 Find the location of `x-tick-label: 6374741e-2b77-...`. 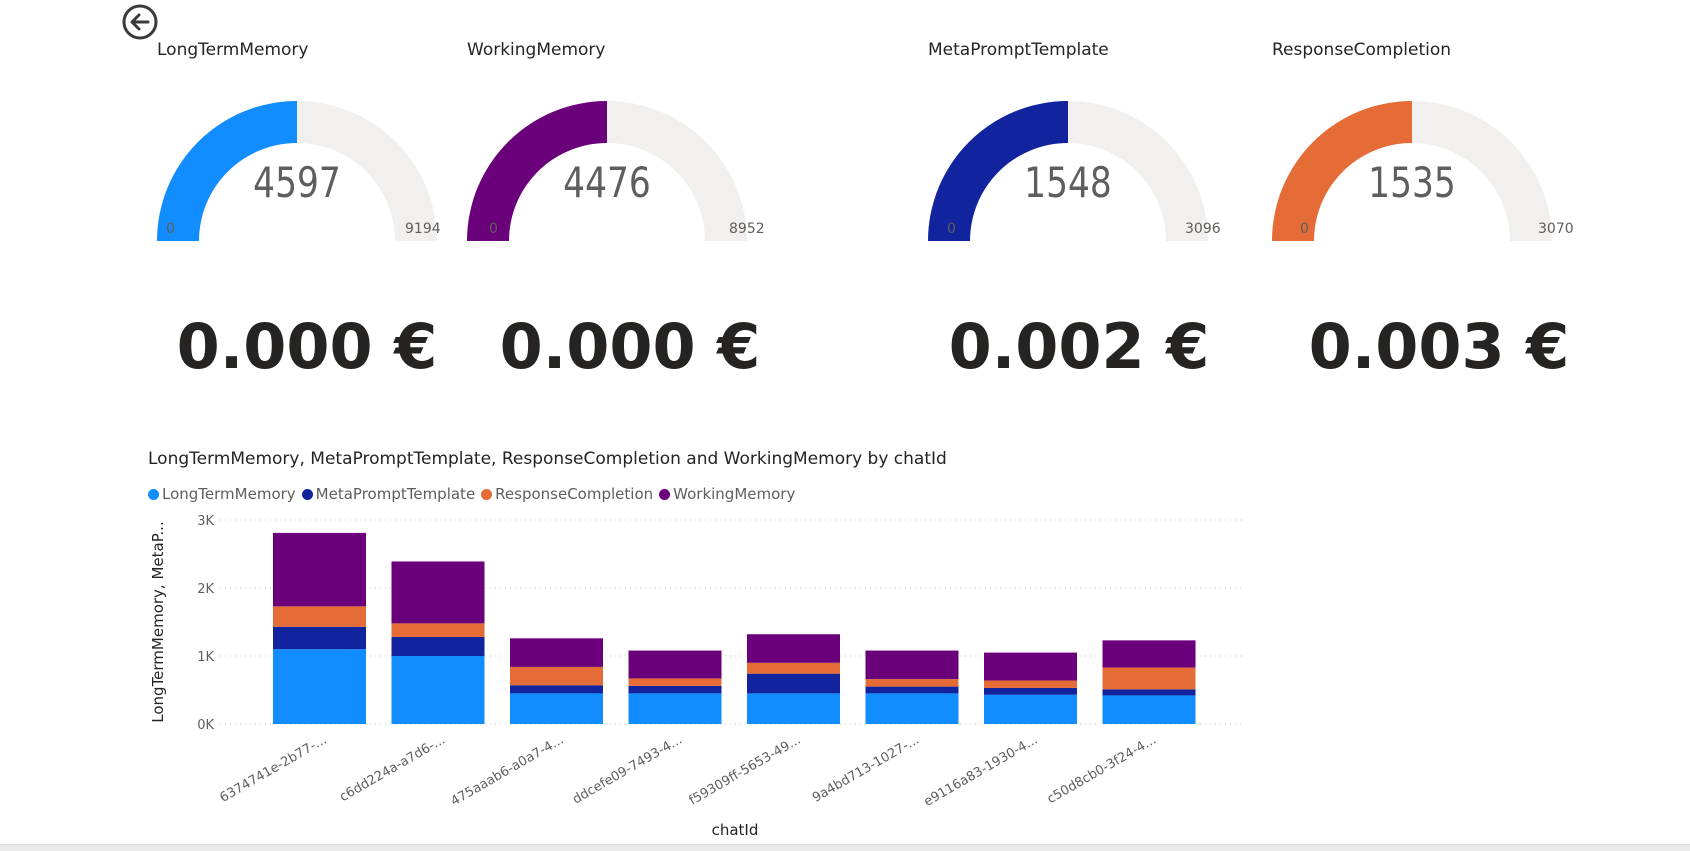

x-tick-label: 6374741e-2b77-... is located at coordinates (273, 768).